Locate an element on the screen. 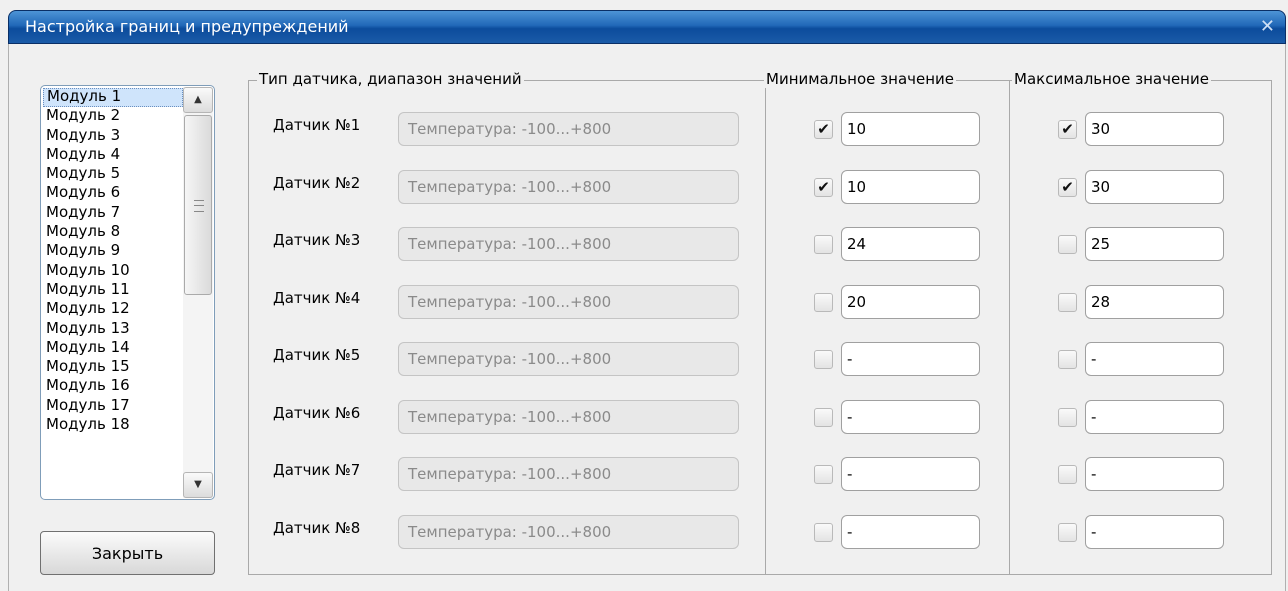 This screenshot has height=591, width=1288. sensor-label: Датчик №5 is located at coordinates (317, 355).